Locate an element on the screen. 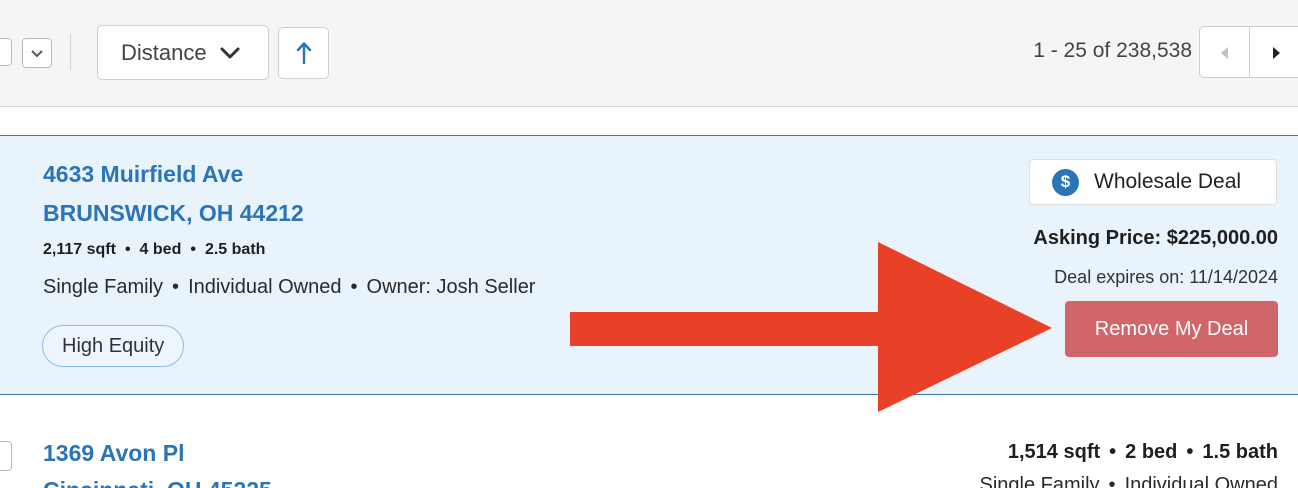 This screenshot has height=488, width=1298. arrow-up-icon is located at coordinates (303, 53).